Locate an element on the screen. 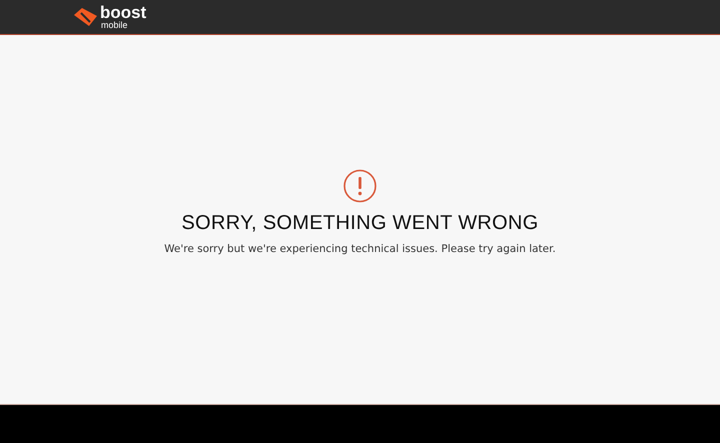 The image size is (720, 443). logo-name: boost is located at coordinates (123, 12).